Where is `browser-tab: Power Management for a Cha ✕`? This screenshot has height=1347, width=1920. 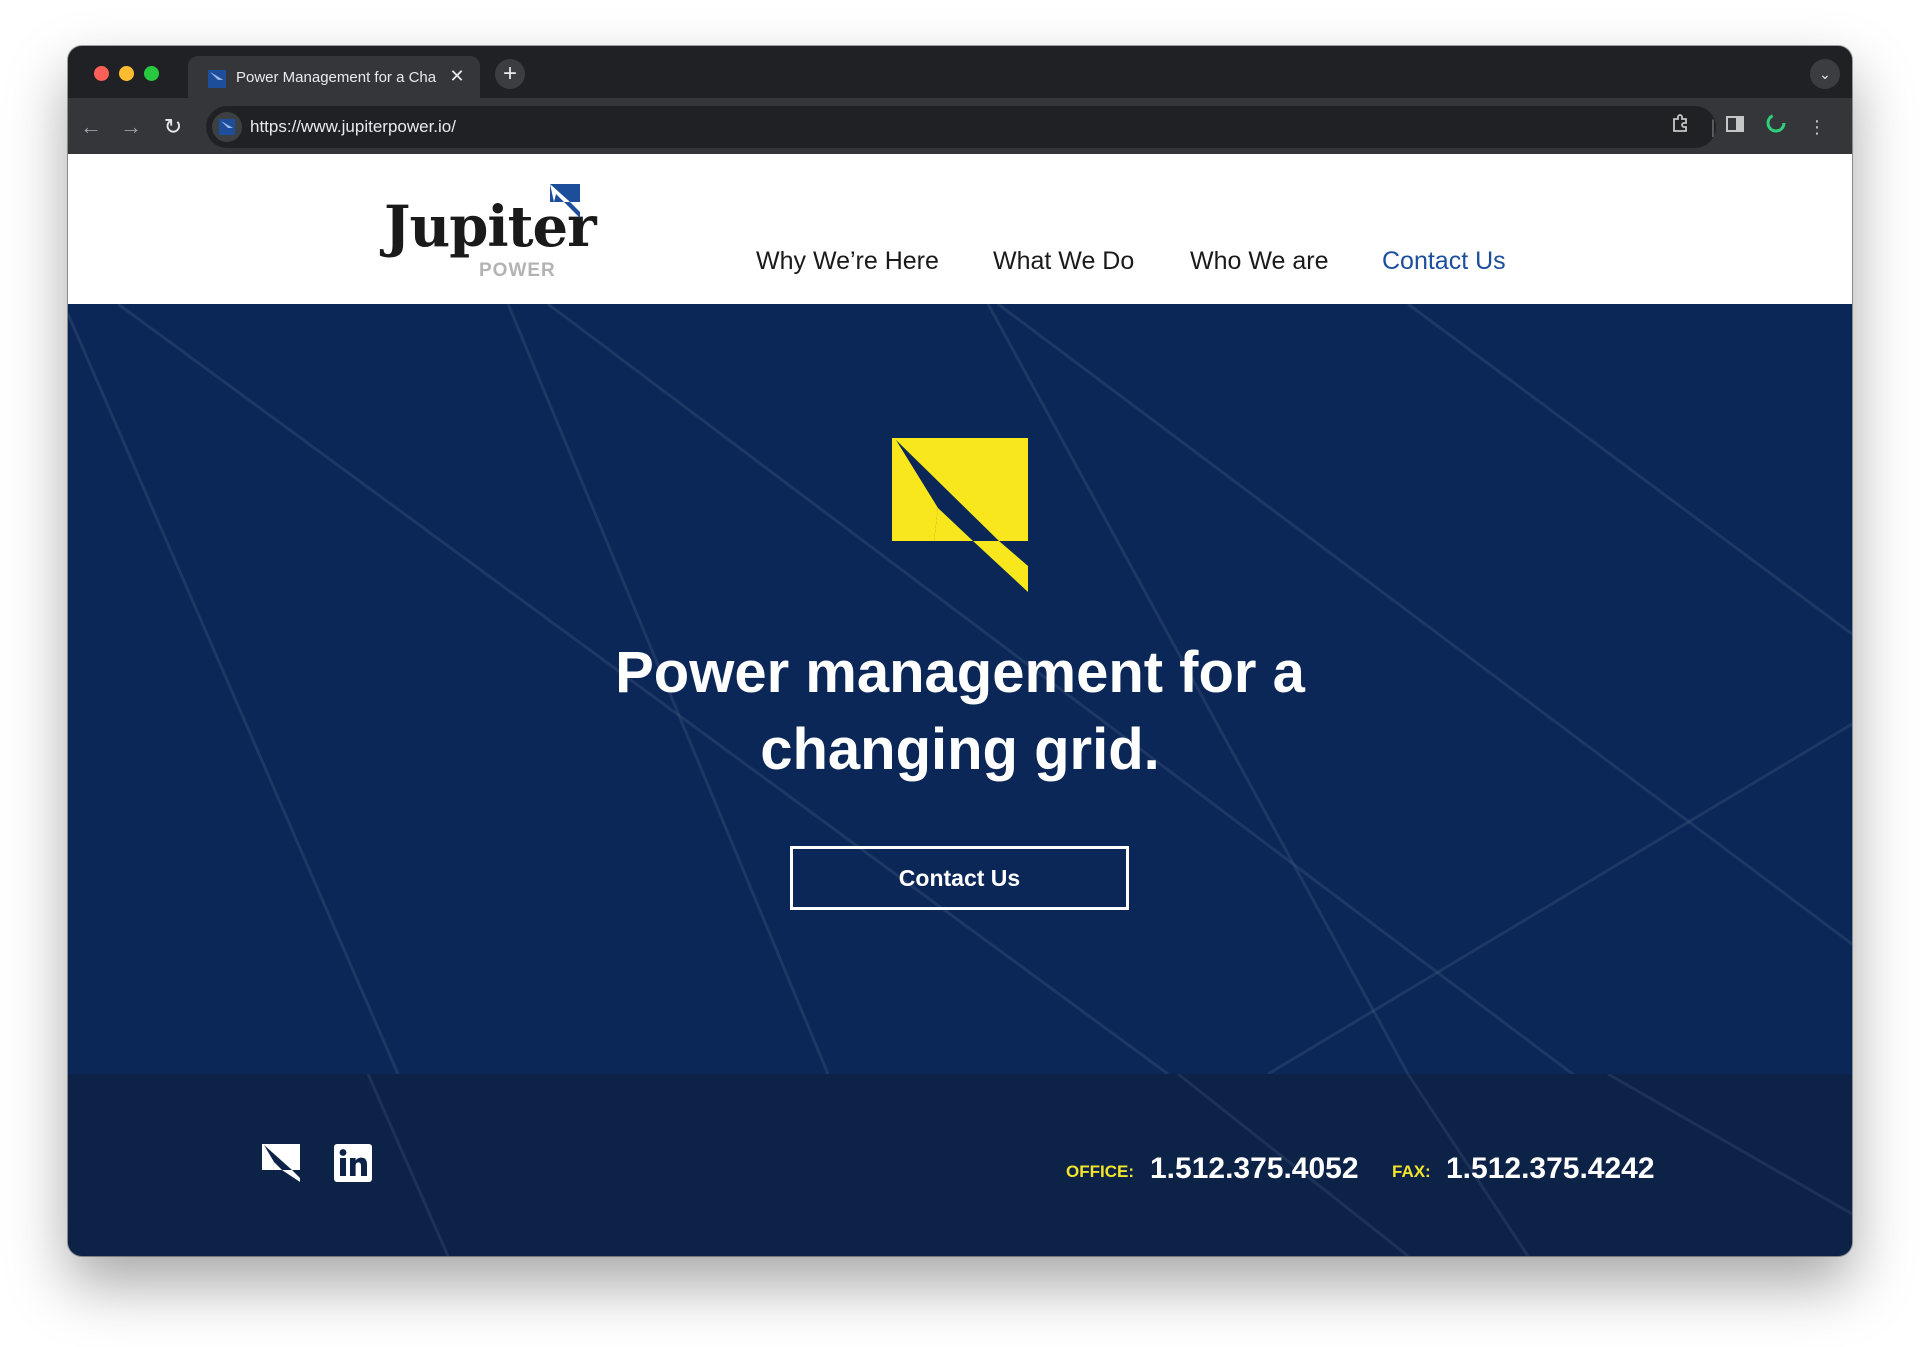
browser-tab: Power Management for a Cha ✕ is located at coordinates (334, 77).